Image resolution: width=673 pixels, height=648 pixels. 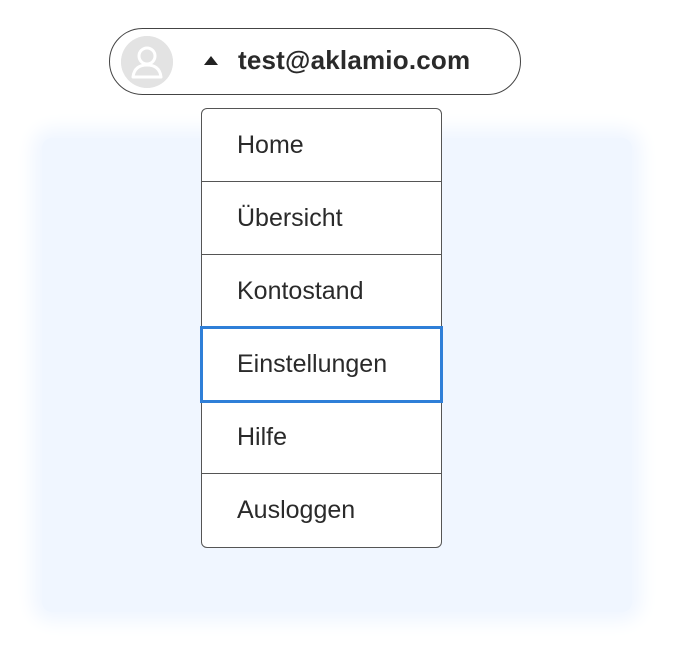 What do you see at coordinates (321, 218) in the screenshot?
I see `menu-item-uebersicht: Übersicht` at bounding box center [321, 218].